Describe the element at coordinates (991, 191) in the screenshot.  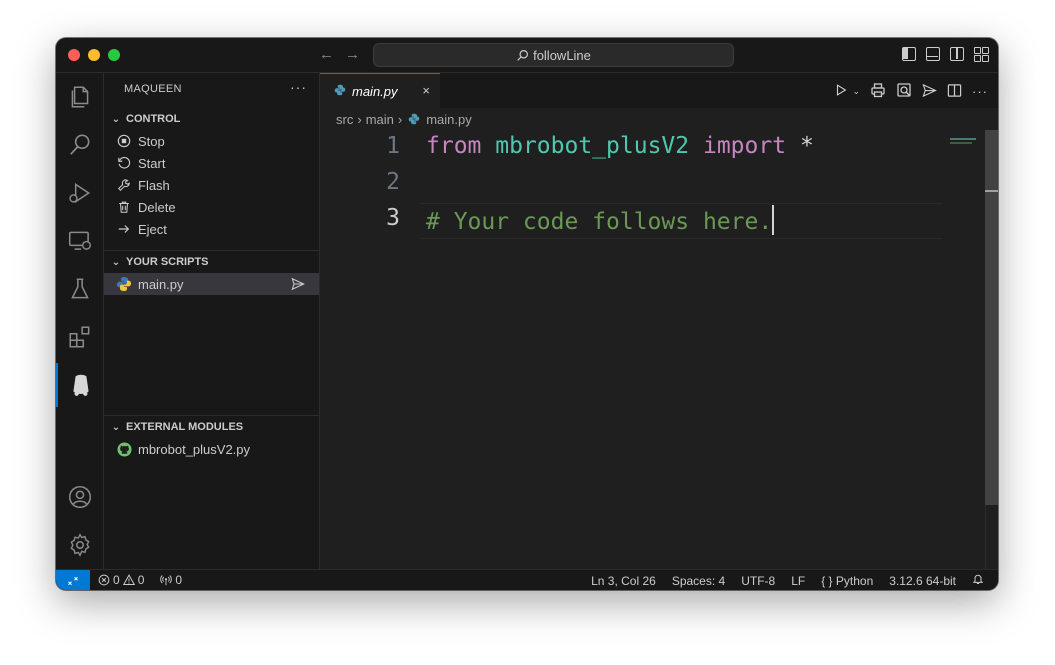
I see `scrollbar-cursor-marker` at that location.